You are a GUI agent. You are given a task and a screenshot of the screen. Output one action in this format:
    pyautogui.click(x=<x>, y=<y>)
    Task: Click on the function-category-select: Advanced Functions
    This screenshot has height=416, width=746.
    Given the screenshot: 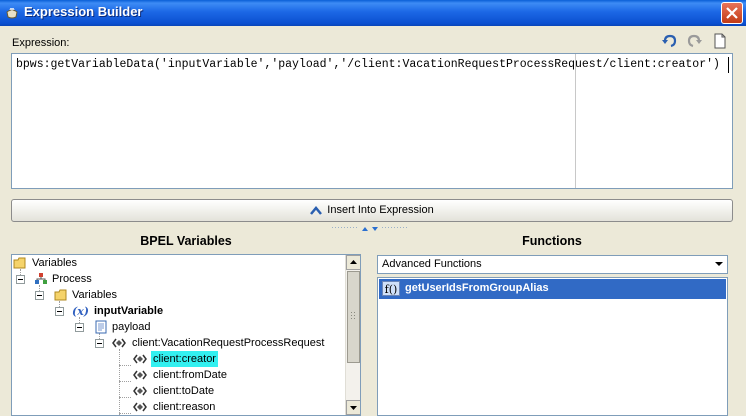 What is the action you would take?
    pyautogui.click(x=552, y=264)
    